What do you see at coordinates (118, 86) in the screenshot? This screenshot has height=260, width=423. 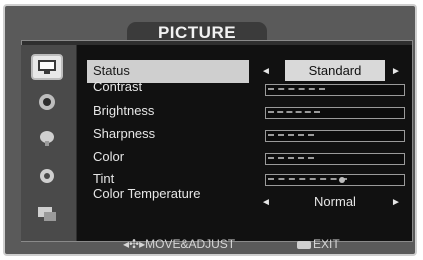 I see `contrast-label: Contrast` at bounding box center [118, 86].